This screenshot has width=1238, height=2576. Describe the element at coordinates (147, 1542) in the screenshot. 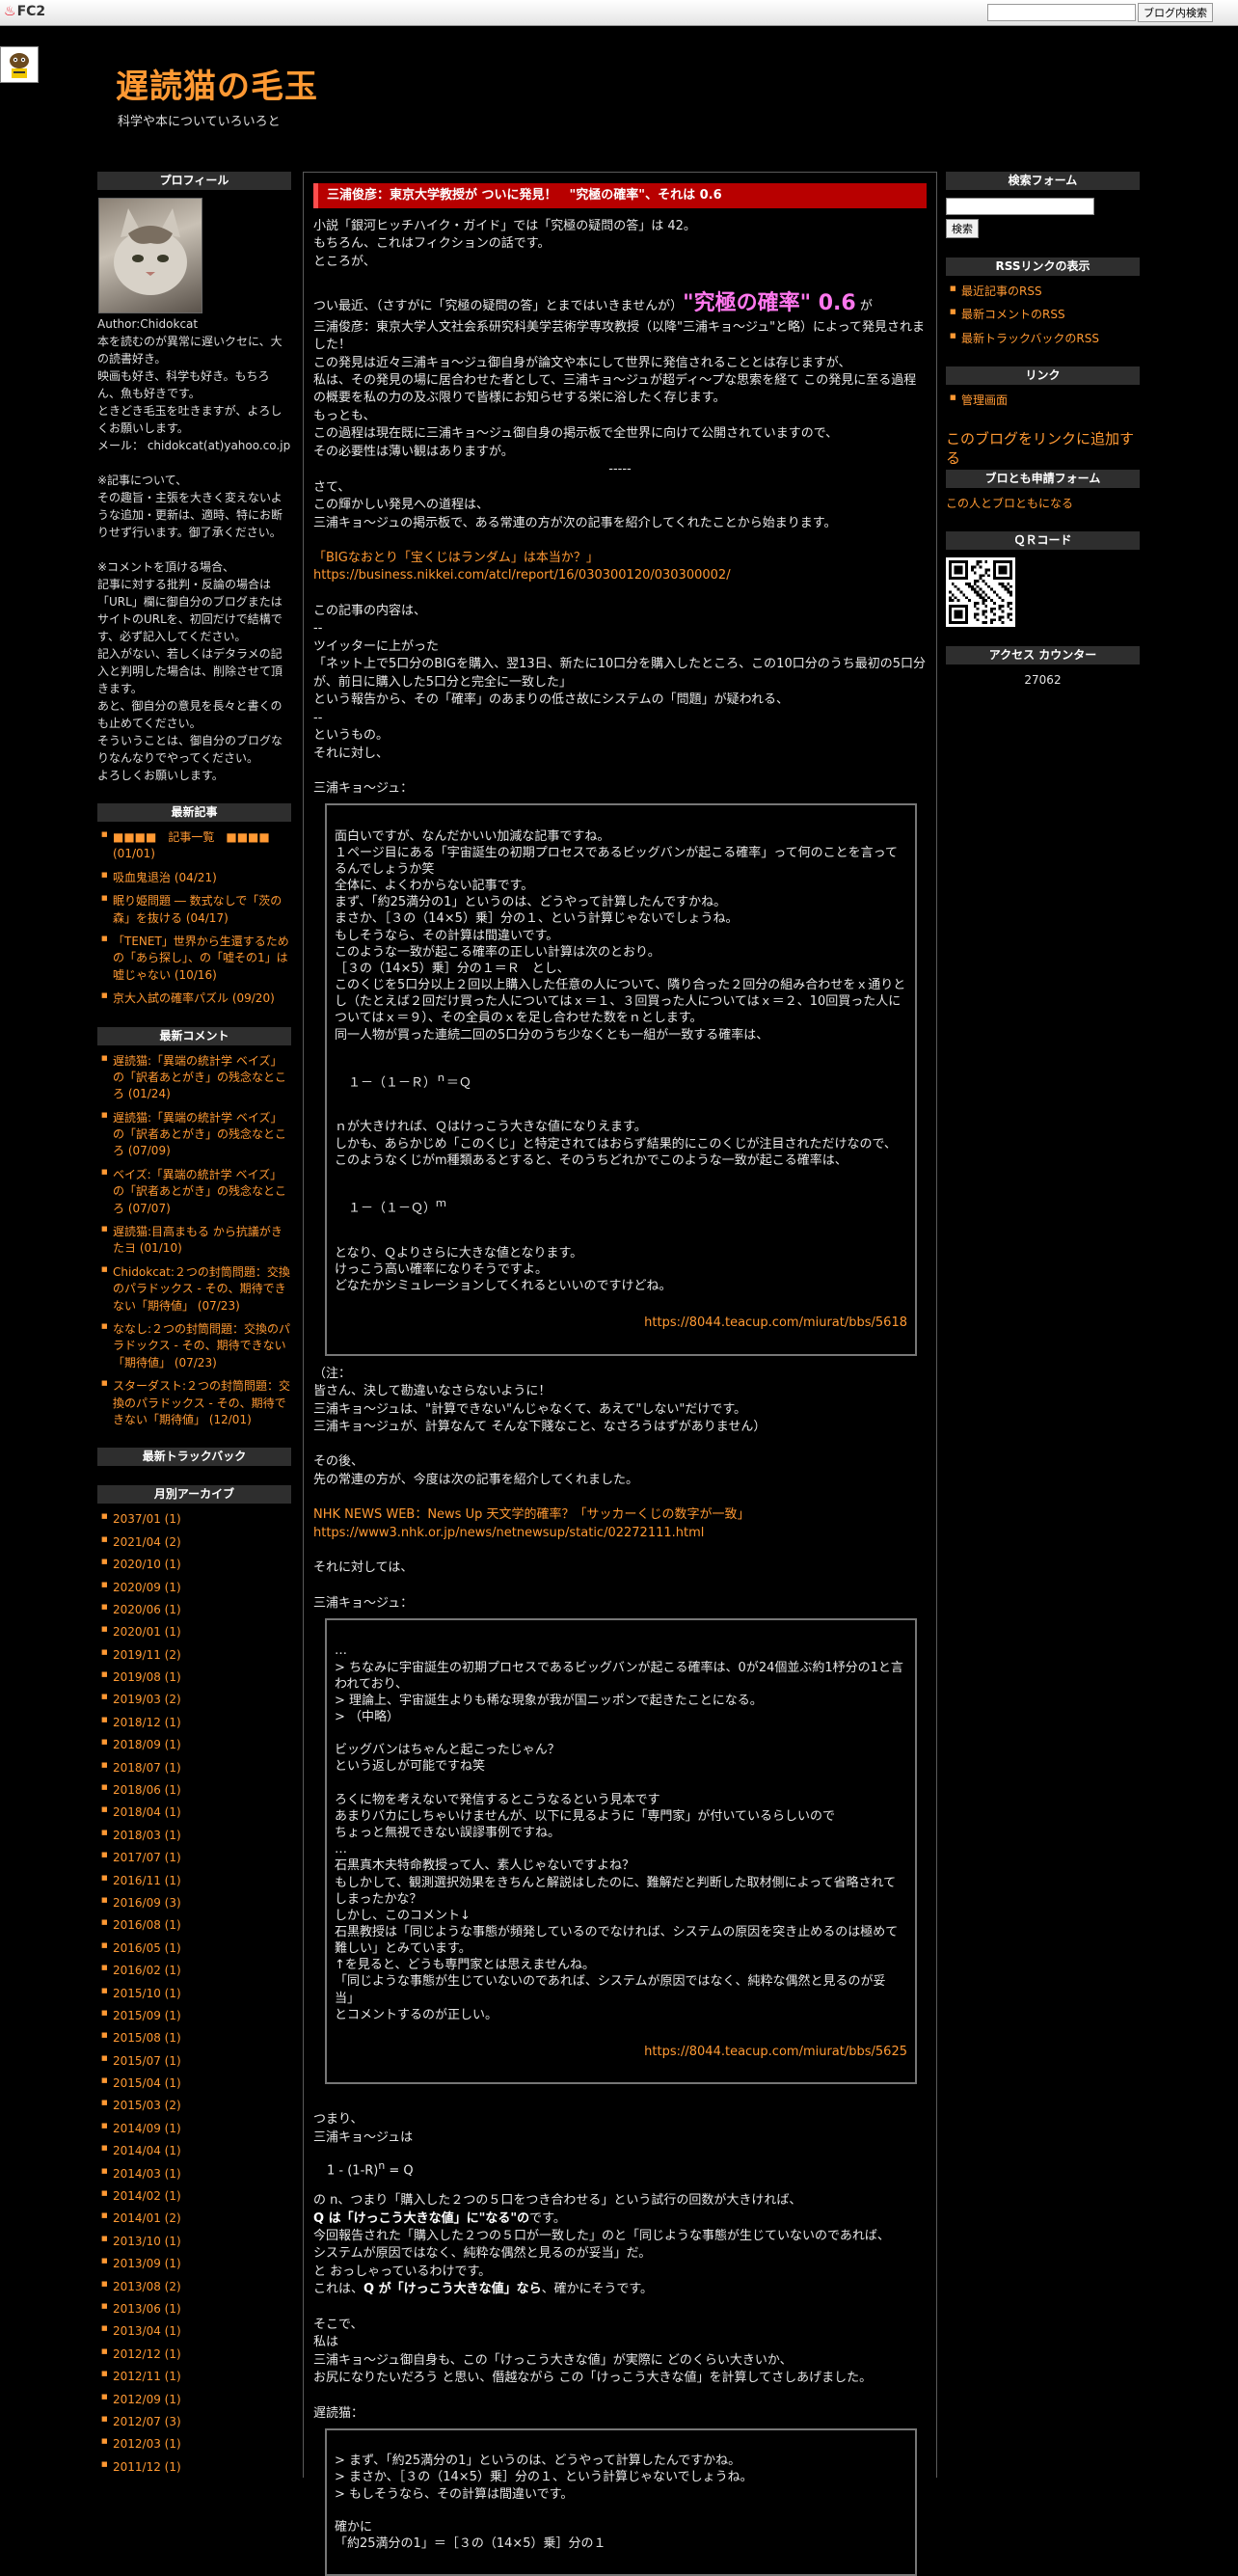

I see `archive-item-link: 2021/04 (2)` at that location.